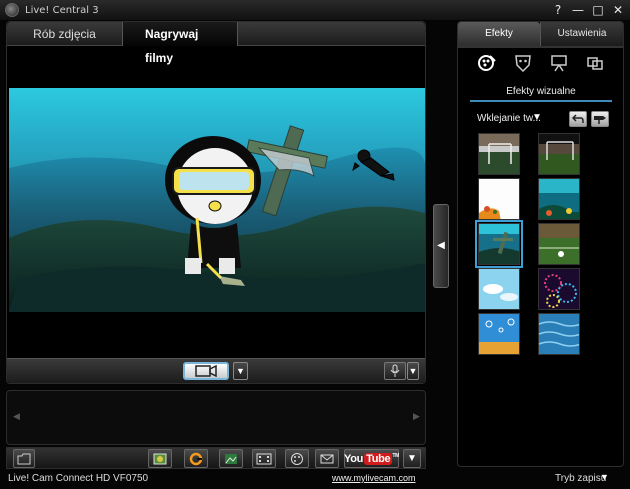 This screenshot has width=630, height=489. What do you see at coordinates (499, 199) in the screenshot?
I see `thumbnail-beach-flowers` at bounding box center [499, 199].